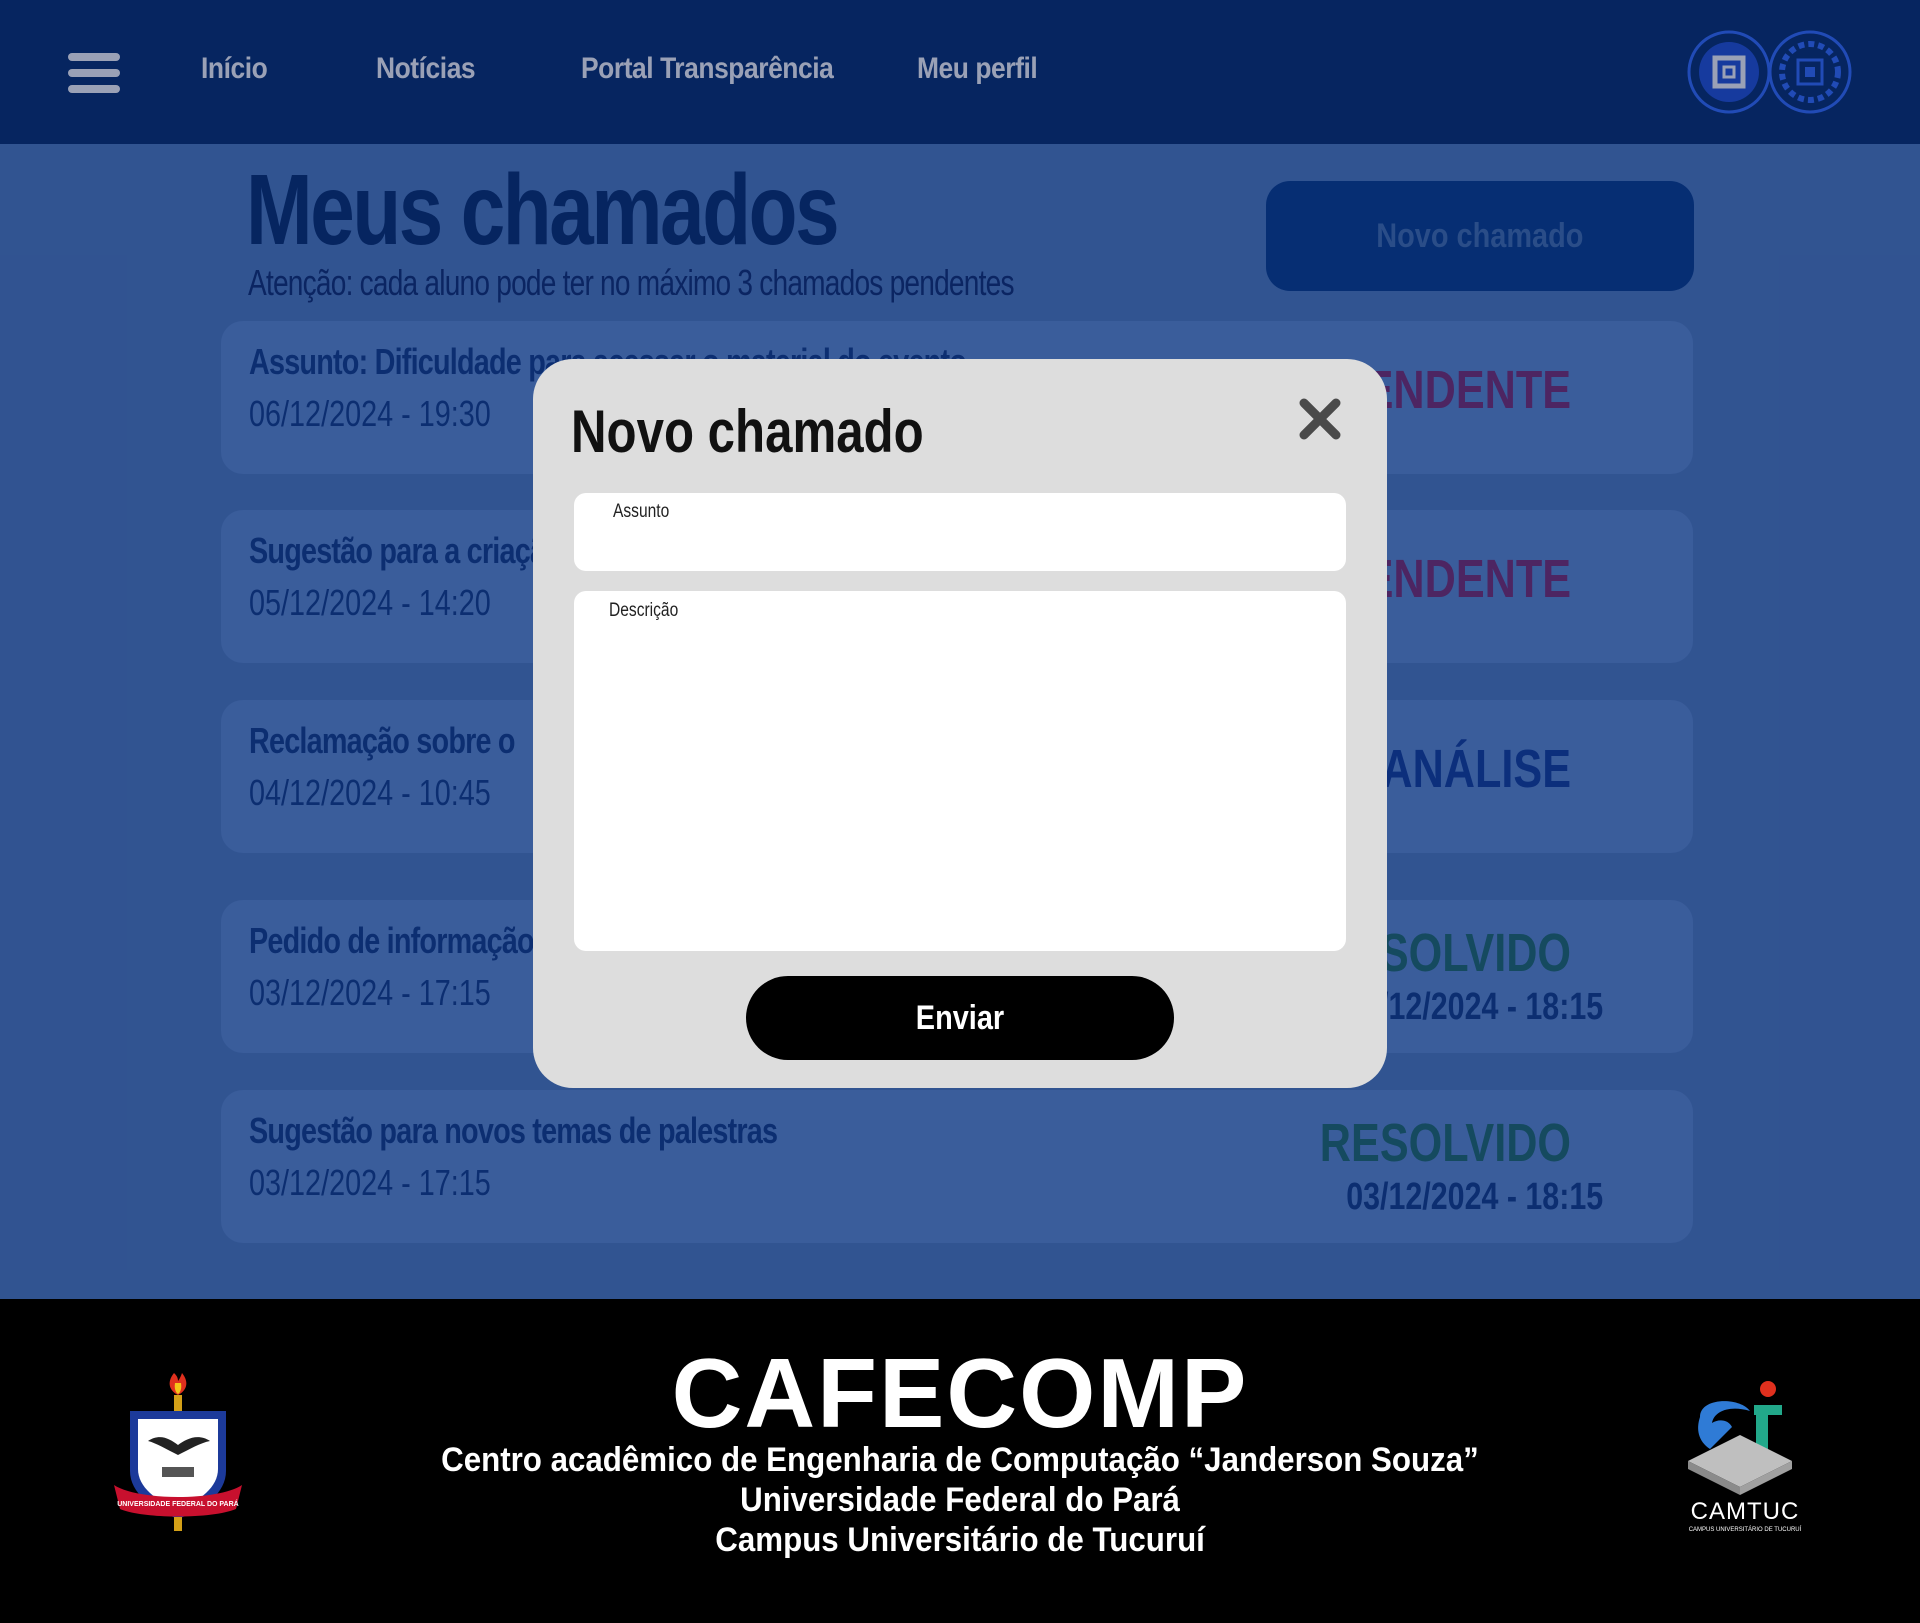 The width and height of the screenshot is (1920, 1623). Describe the element at coordinates (960, 1393) in the screenshot. I see `footer-brand: CAFECOMP` at that location.